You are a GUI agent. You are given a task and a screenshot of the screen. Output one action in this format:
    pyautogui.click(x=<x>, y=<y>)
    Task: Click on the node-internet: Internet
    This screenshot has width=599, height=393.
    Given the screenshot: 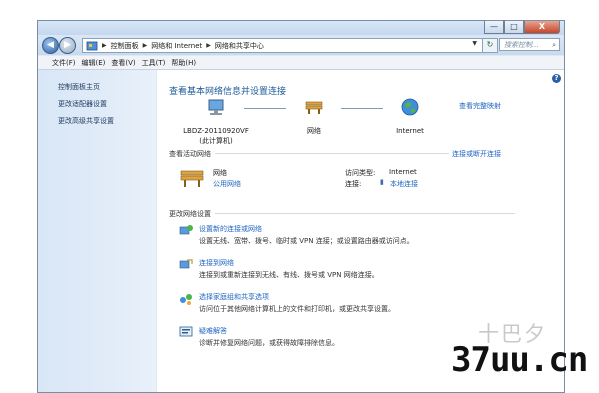 What is the action you would take?
    pyautogui.click(x=410, y=131)
    